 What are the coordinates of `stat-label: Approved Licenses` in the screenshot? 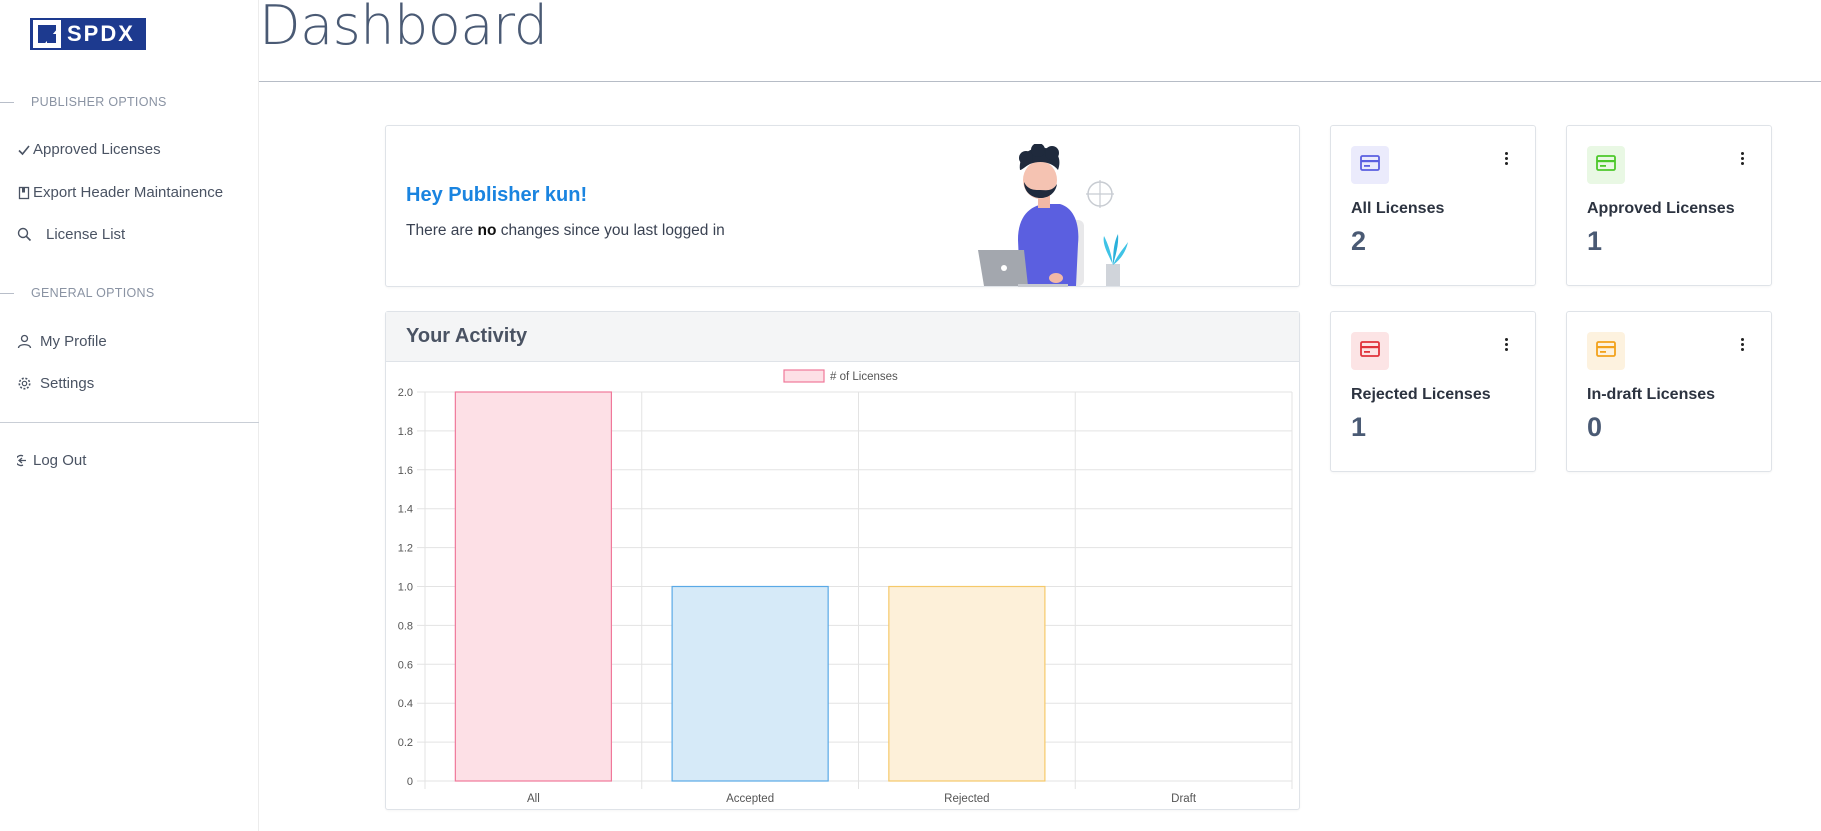 It's located at (1661, 208).